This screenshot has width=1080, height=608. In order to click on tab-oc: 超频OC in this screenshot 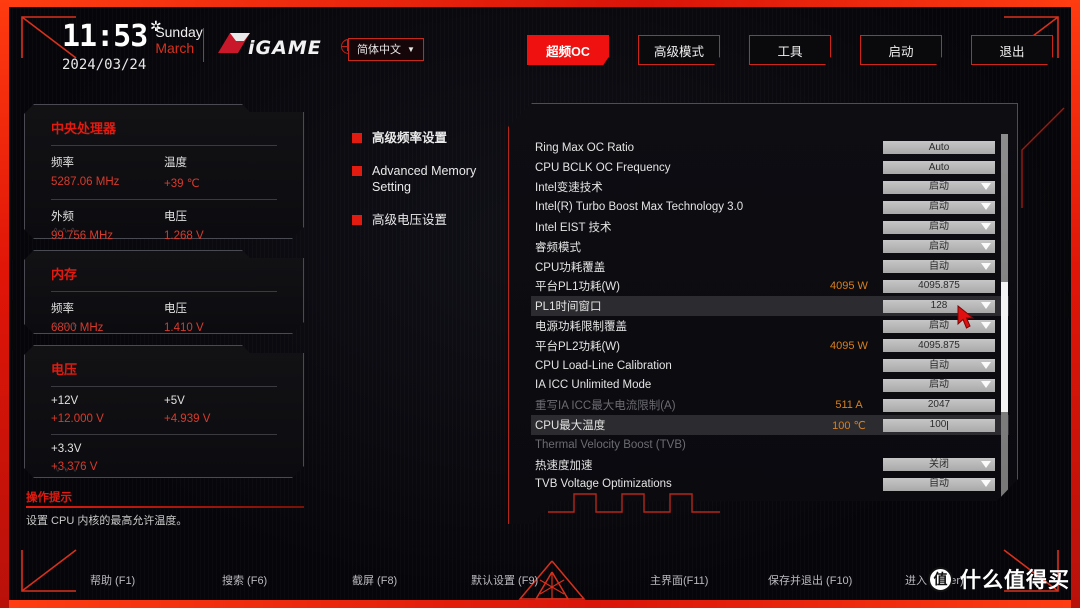, I will do `click(568, 50)`.